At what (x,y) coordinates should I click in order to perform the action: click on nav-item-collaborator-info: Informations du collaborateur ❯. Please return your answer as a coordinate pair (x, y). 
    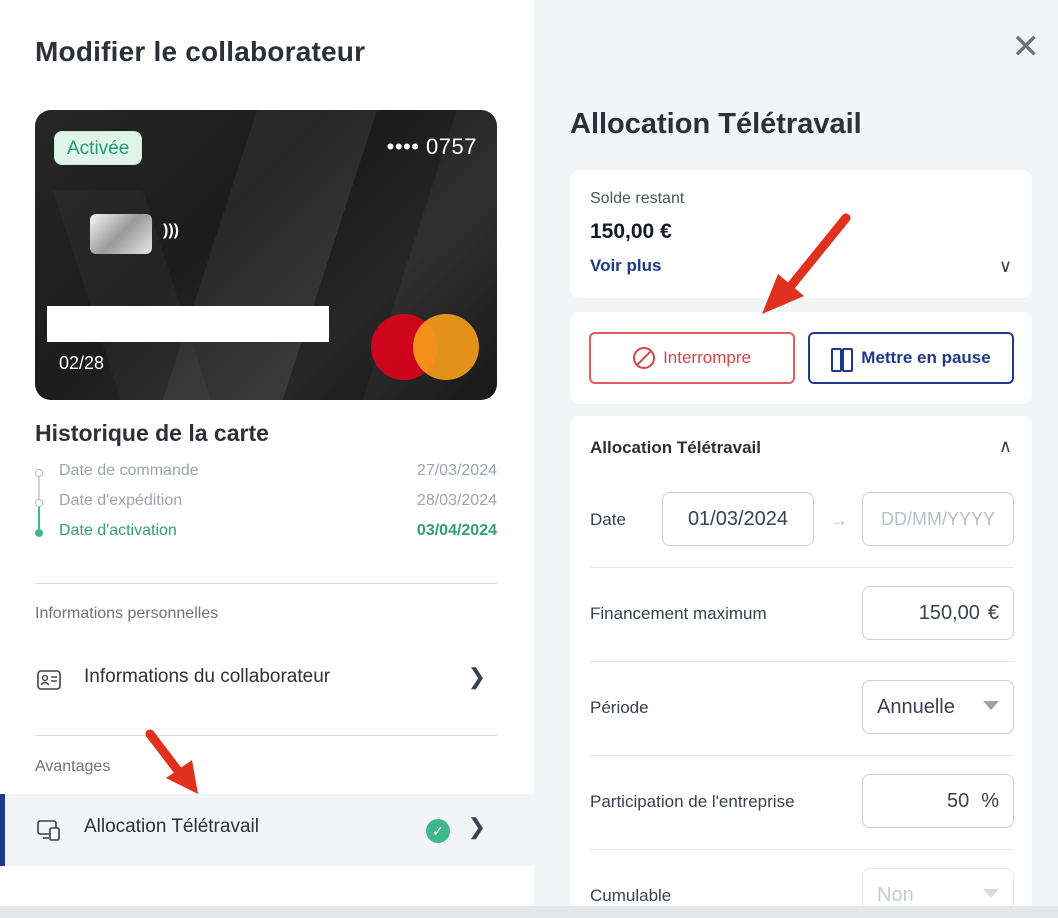
    Looking at the image, I should click on (267, 680).